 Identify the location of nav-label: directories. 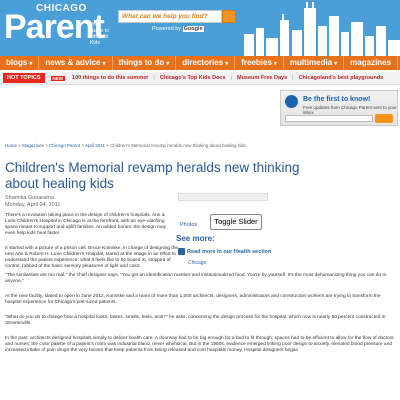
(203, 62).